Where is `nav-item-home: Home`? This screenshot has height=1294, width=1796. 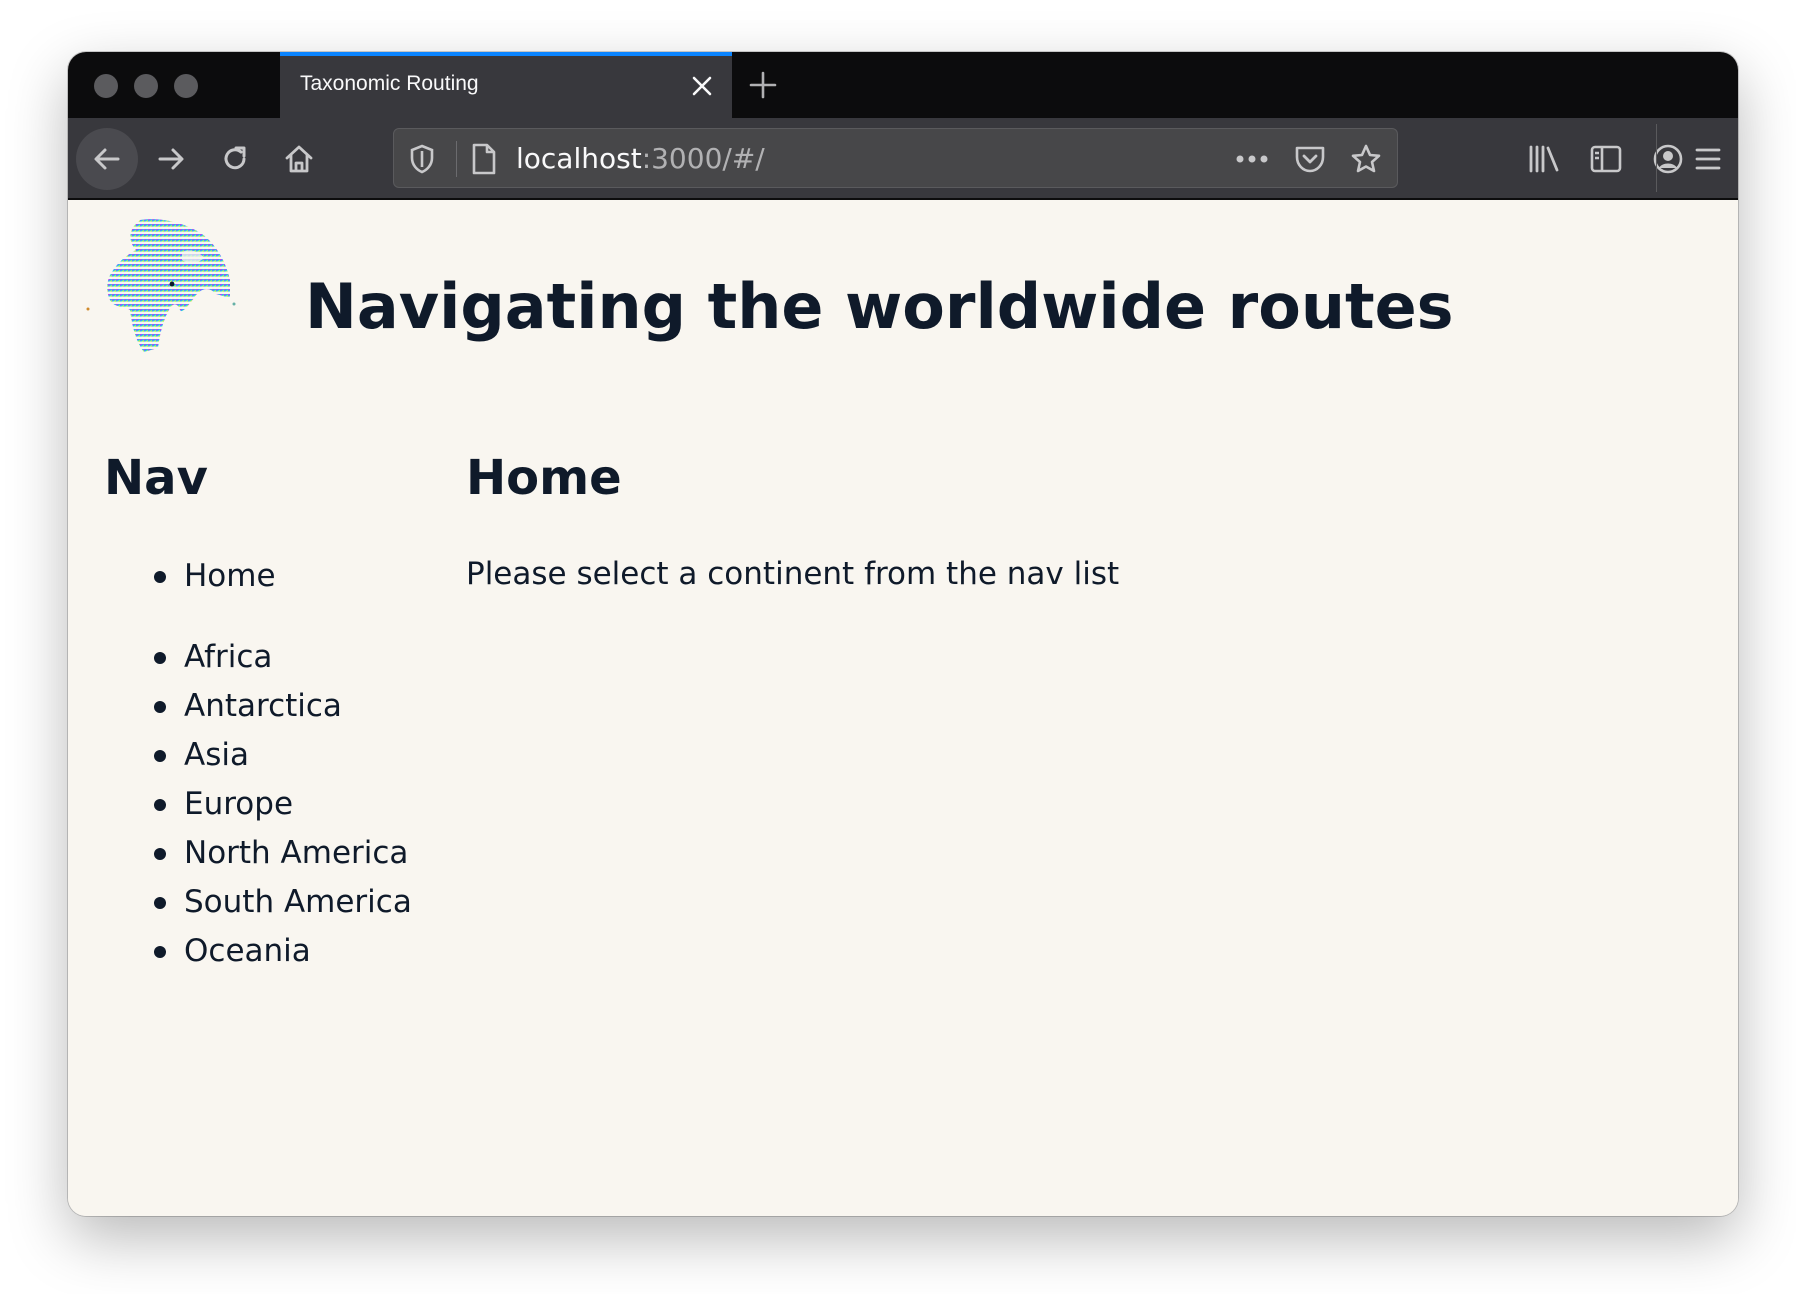 nav-item-home: Home is located at coordinates (258, 580).